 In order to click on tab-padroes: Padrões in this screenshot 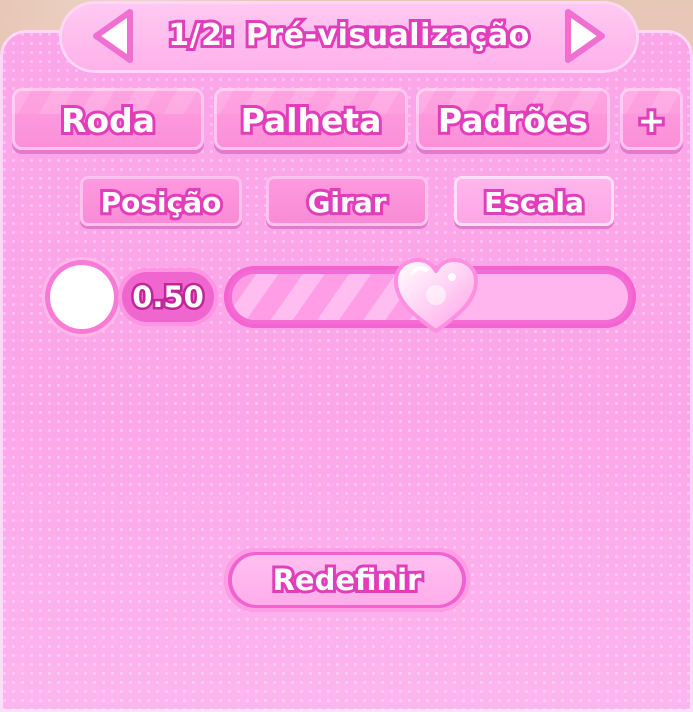, I will do `click(513, 119)`.